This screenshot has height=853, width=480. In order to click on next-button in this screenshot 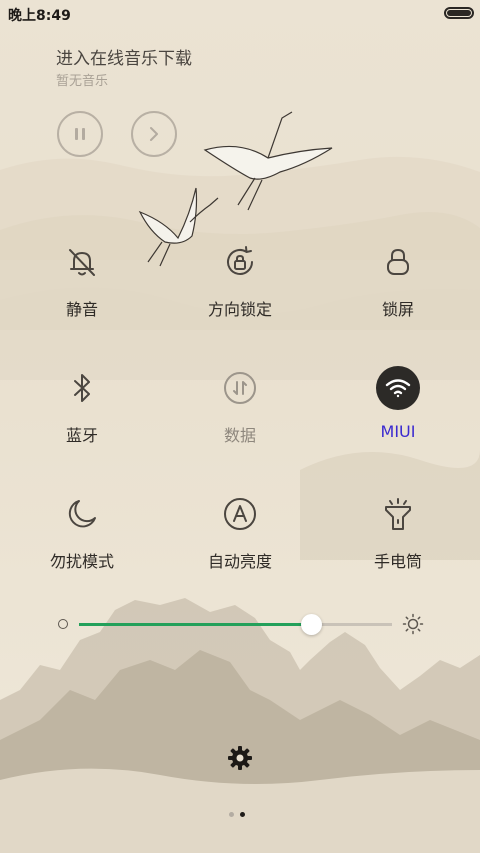, I will do `click(154, 134)`.